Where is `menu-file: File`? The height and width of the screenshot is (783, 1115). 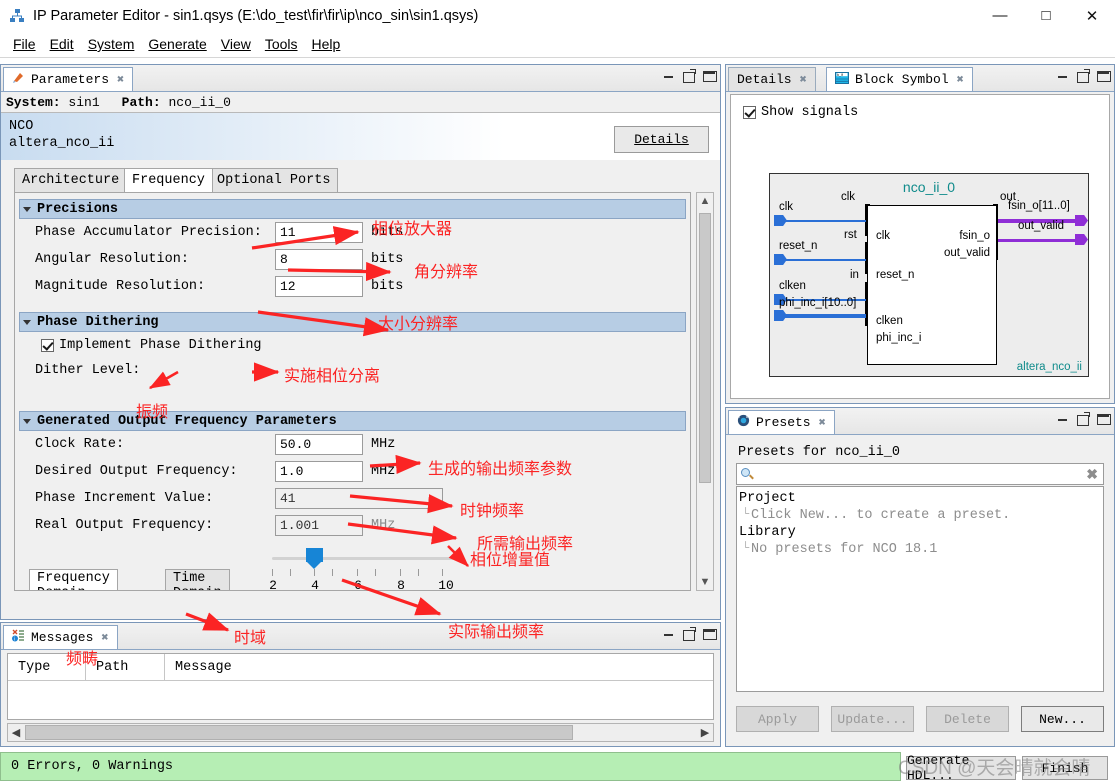
menu-file: File is located at coordinates (24, 44).